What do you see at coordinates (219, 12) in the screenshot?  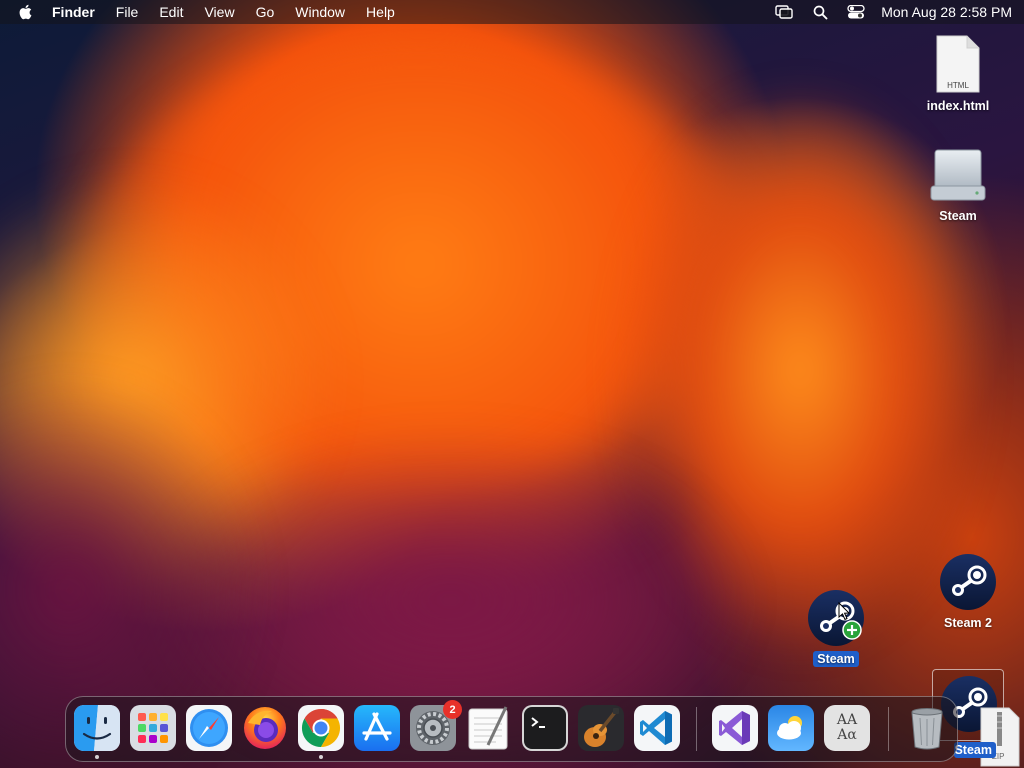 I see `menu-view: View` at bounding box center [219, 12].